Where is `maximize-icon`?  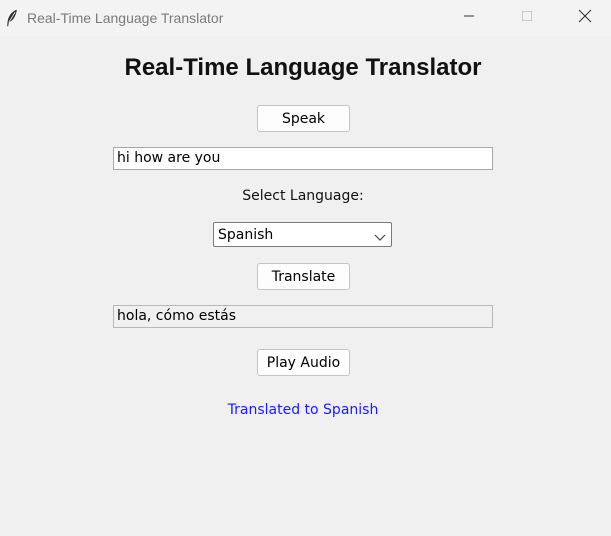
maximize-icon is located at coordinates (527, 18).